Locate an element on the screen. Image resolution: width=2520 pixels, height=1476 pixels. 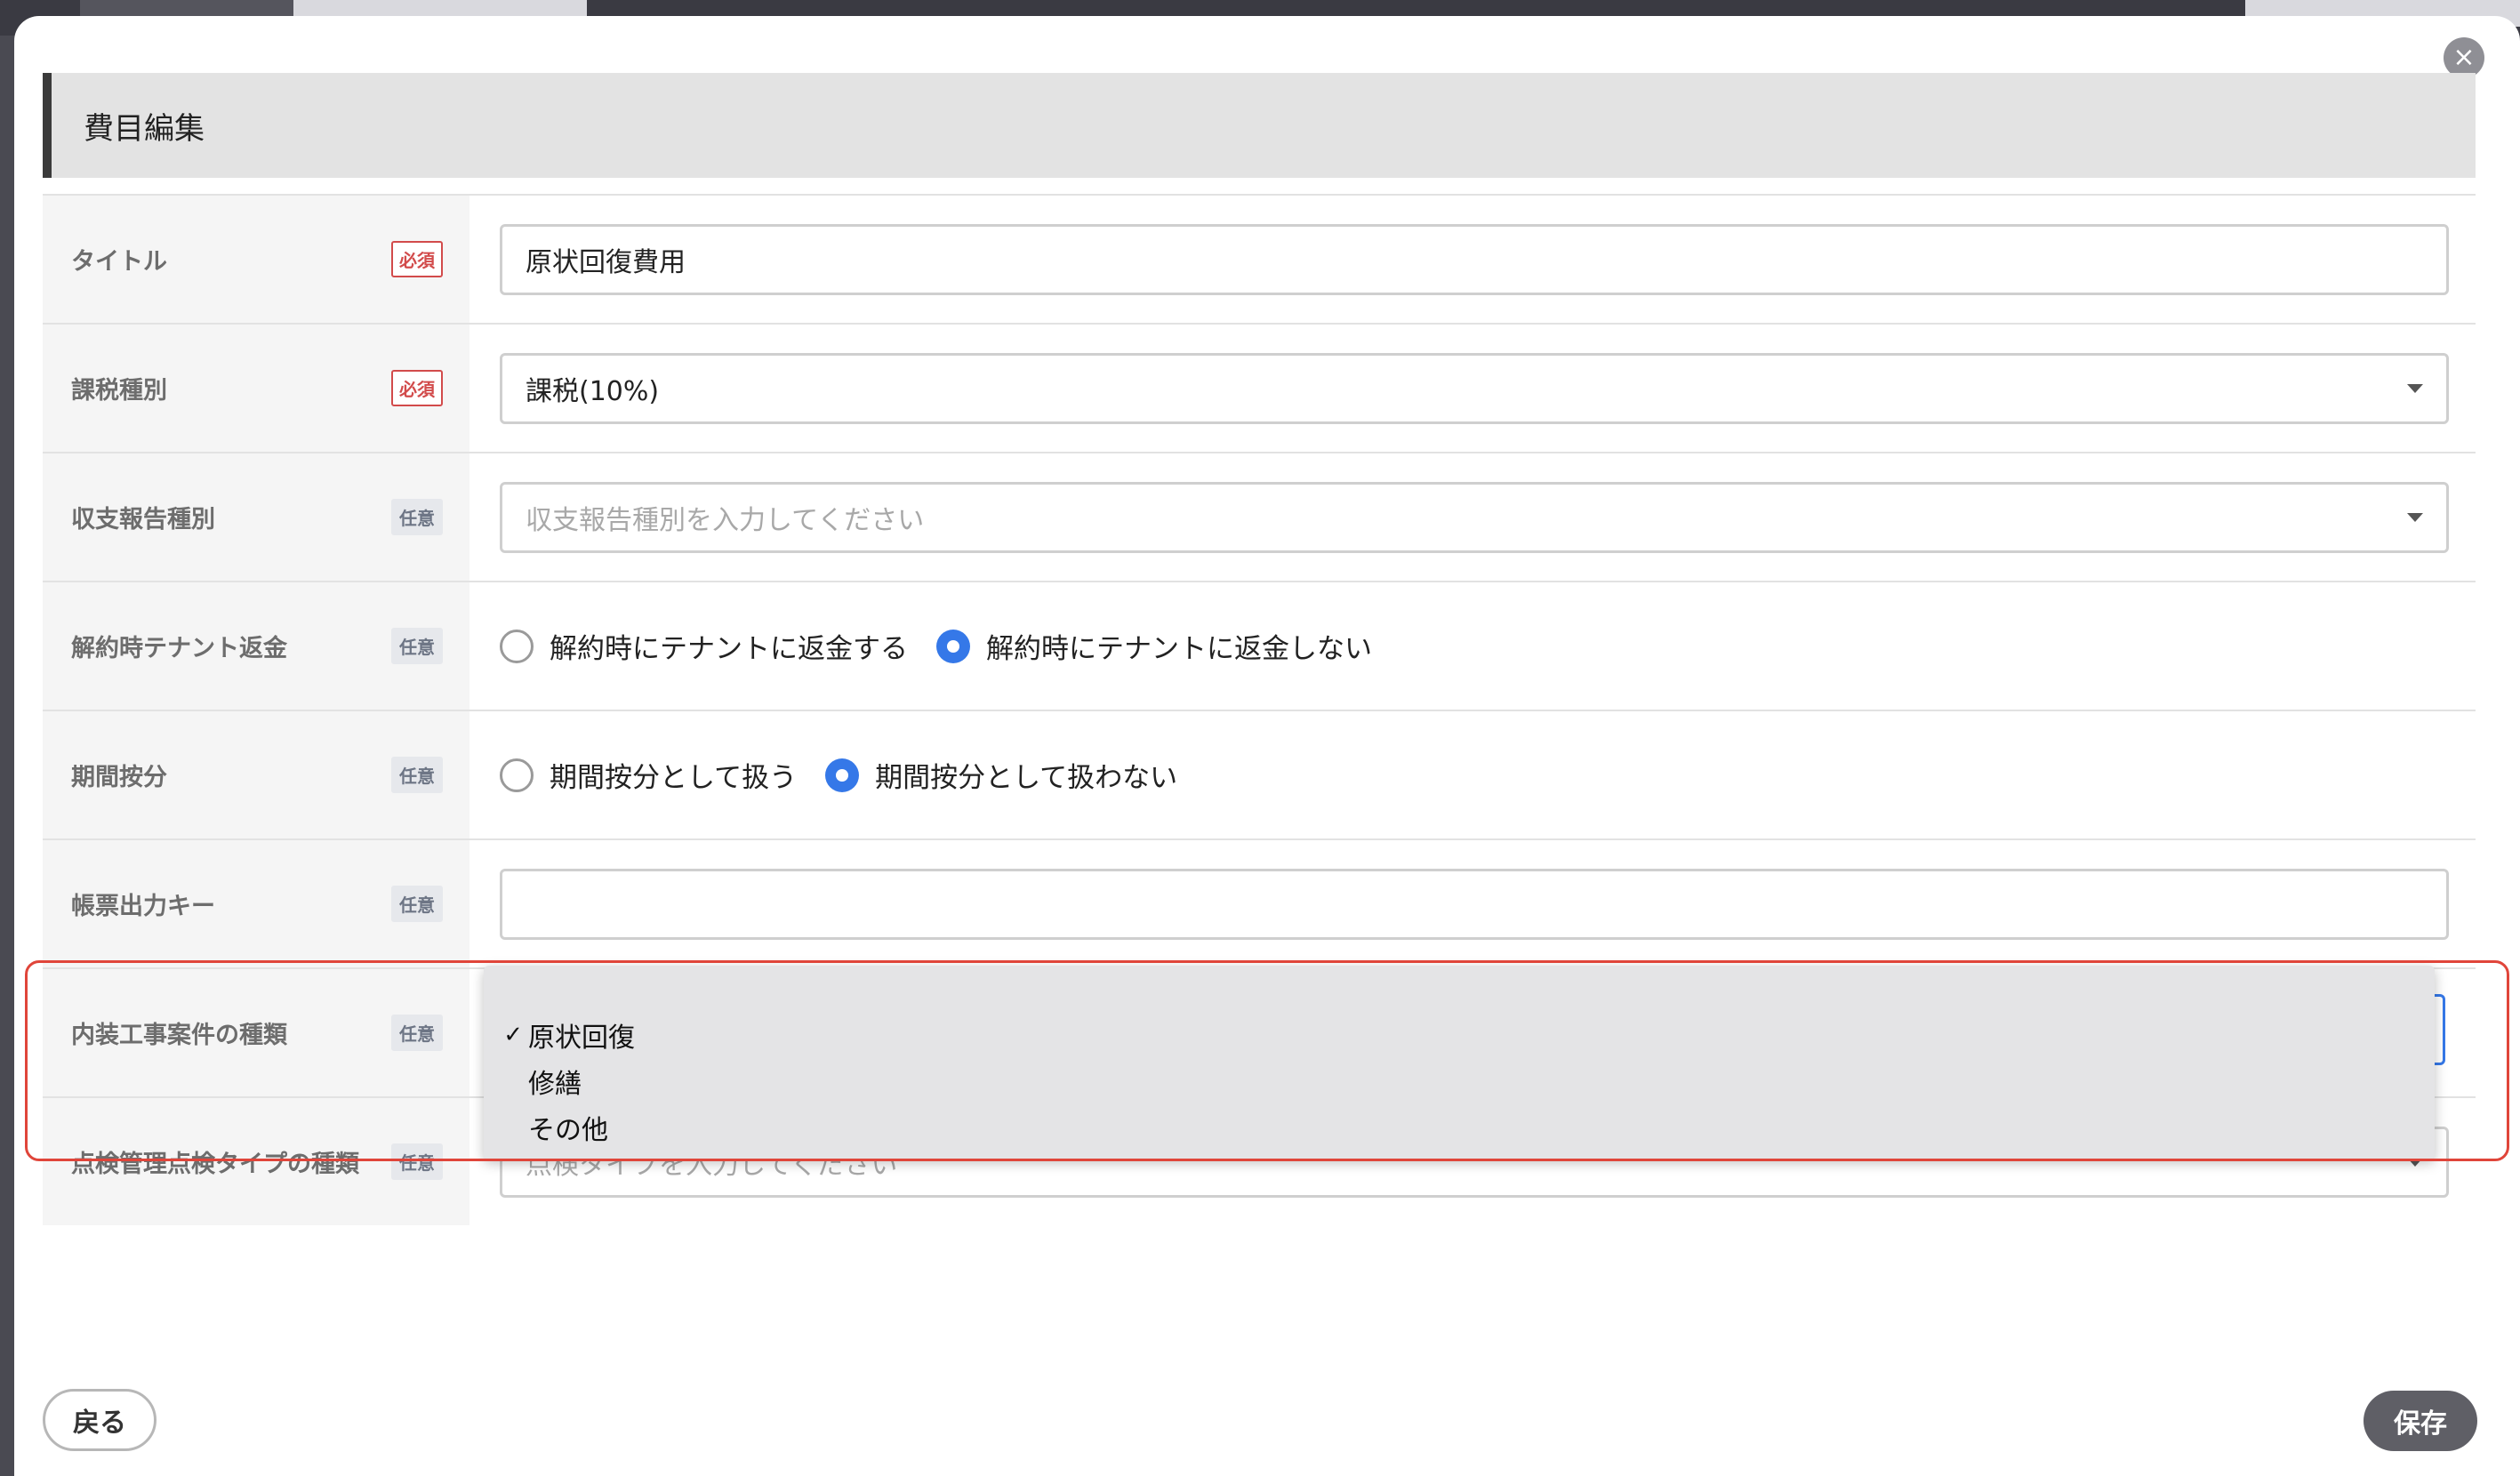
field-label: 点検管理点検タイプの種類 is located at coordinates (215, 1164).